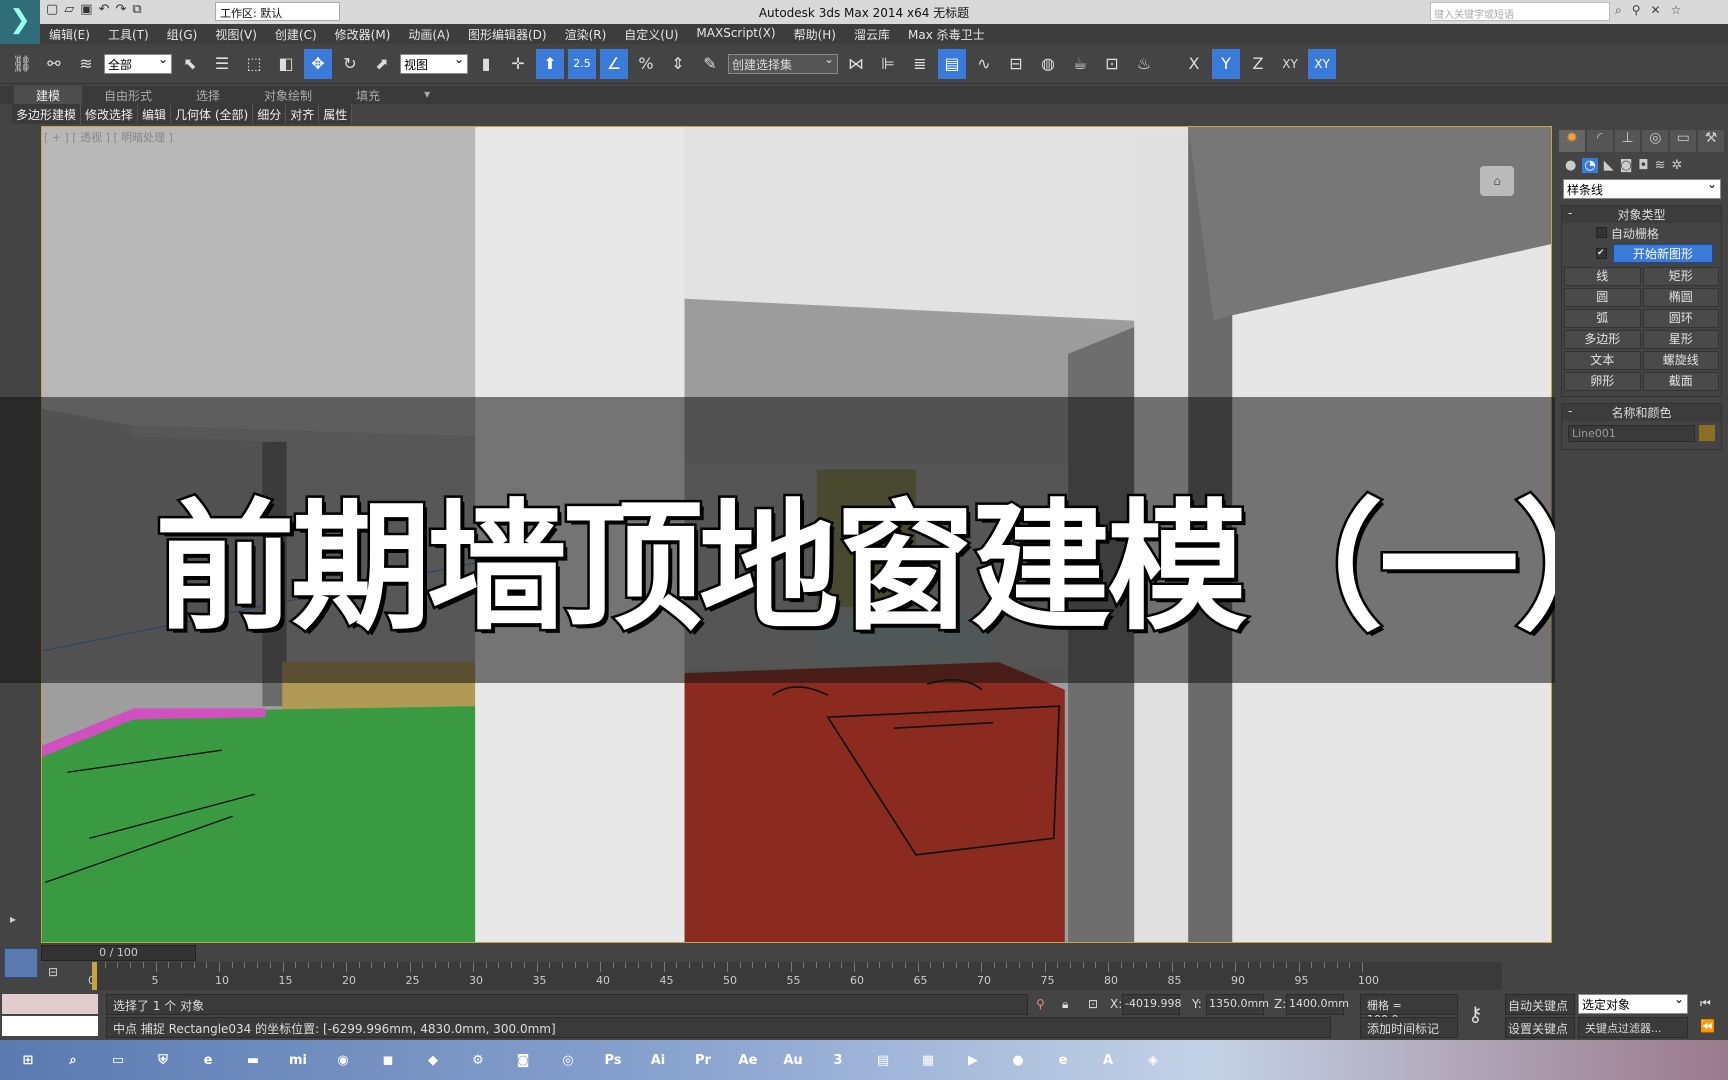  Describe the element at coordinates (1572, 141) in the screenshot. I see `create-tab-icon: ✹` at that location.